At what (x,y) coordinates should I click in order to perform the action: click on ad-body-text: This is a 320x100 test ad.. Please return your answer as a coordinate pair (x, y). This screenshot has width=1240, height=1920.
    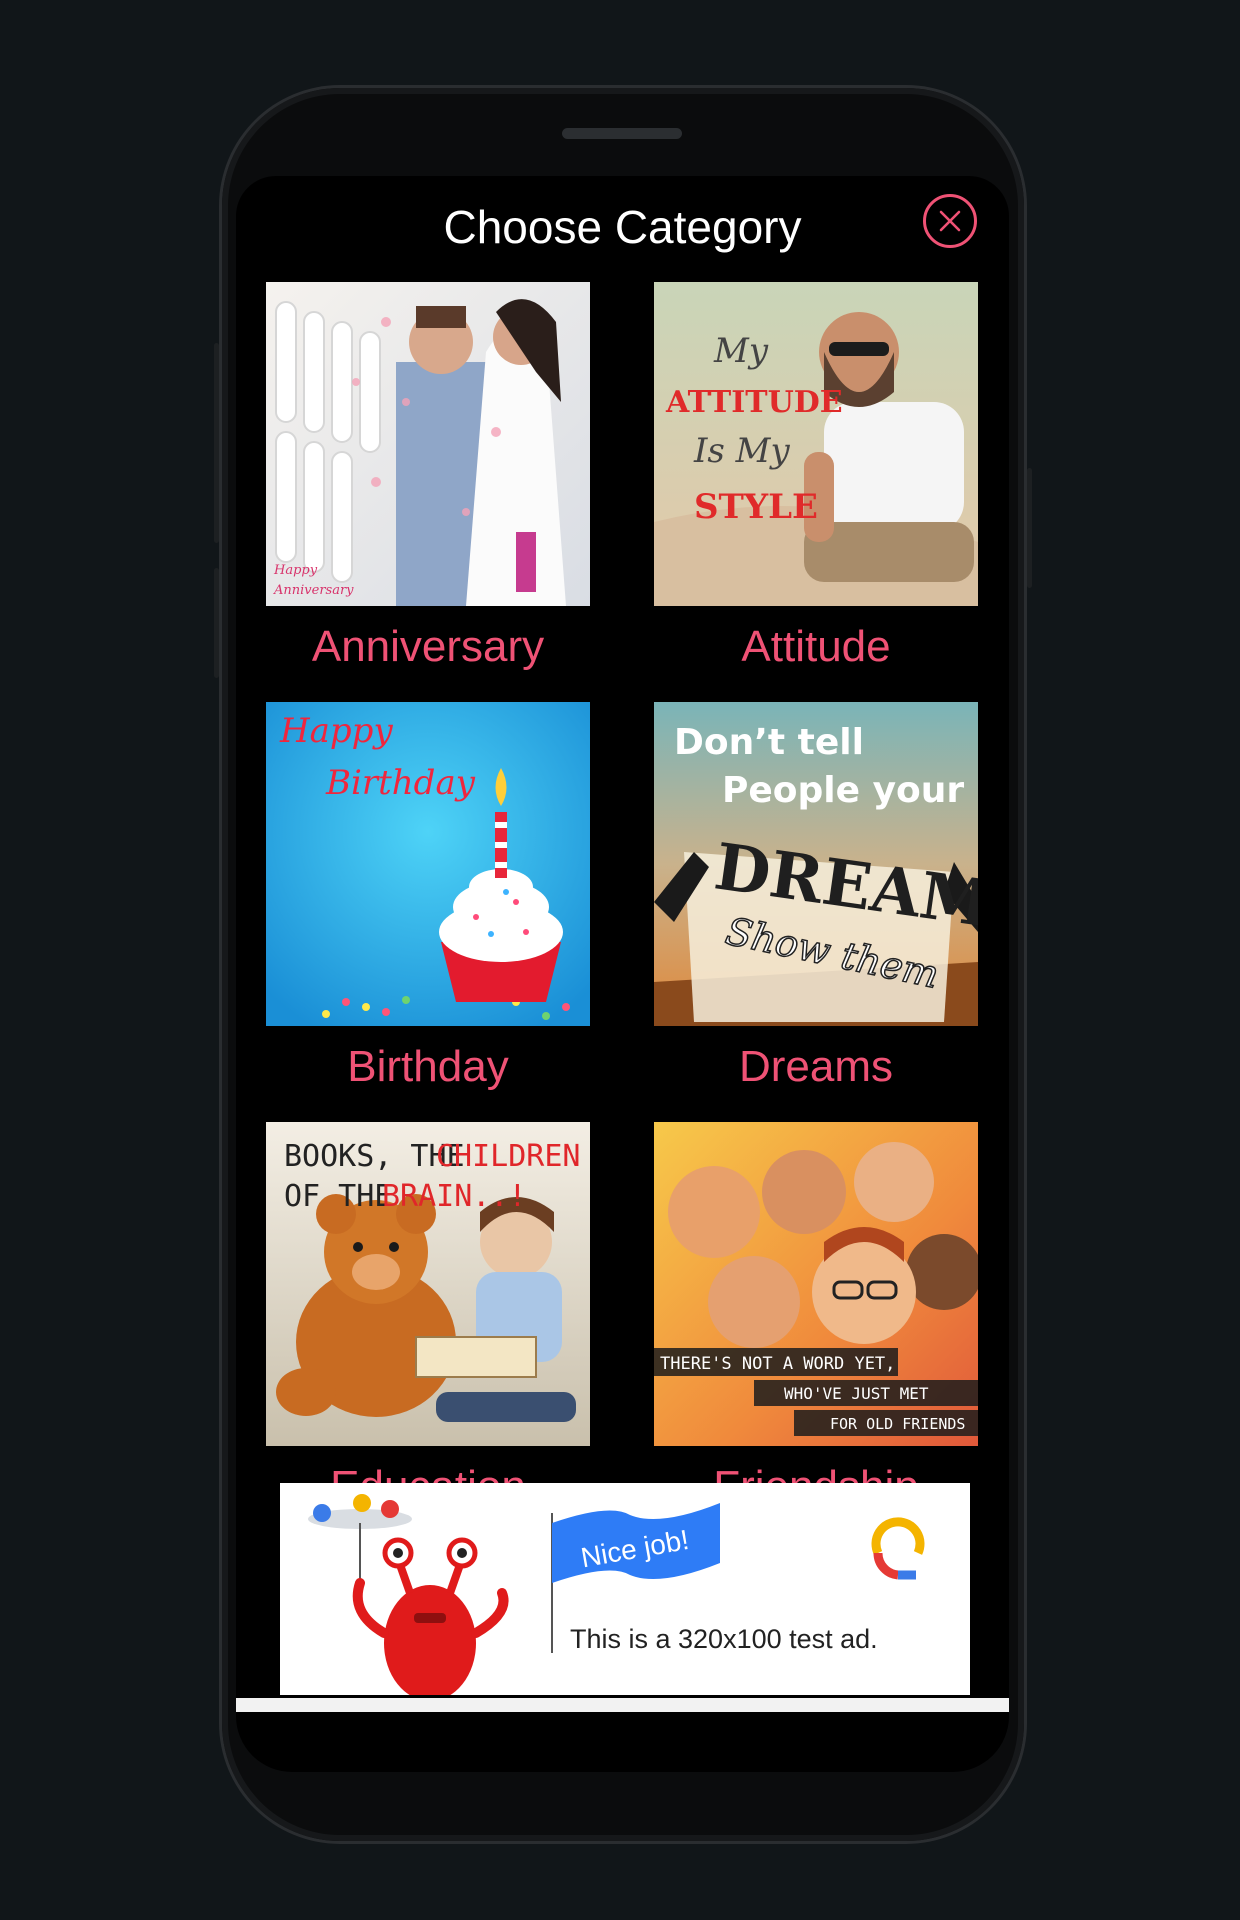
    Looking at the image, I should click on (724, 1639).